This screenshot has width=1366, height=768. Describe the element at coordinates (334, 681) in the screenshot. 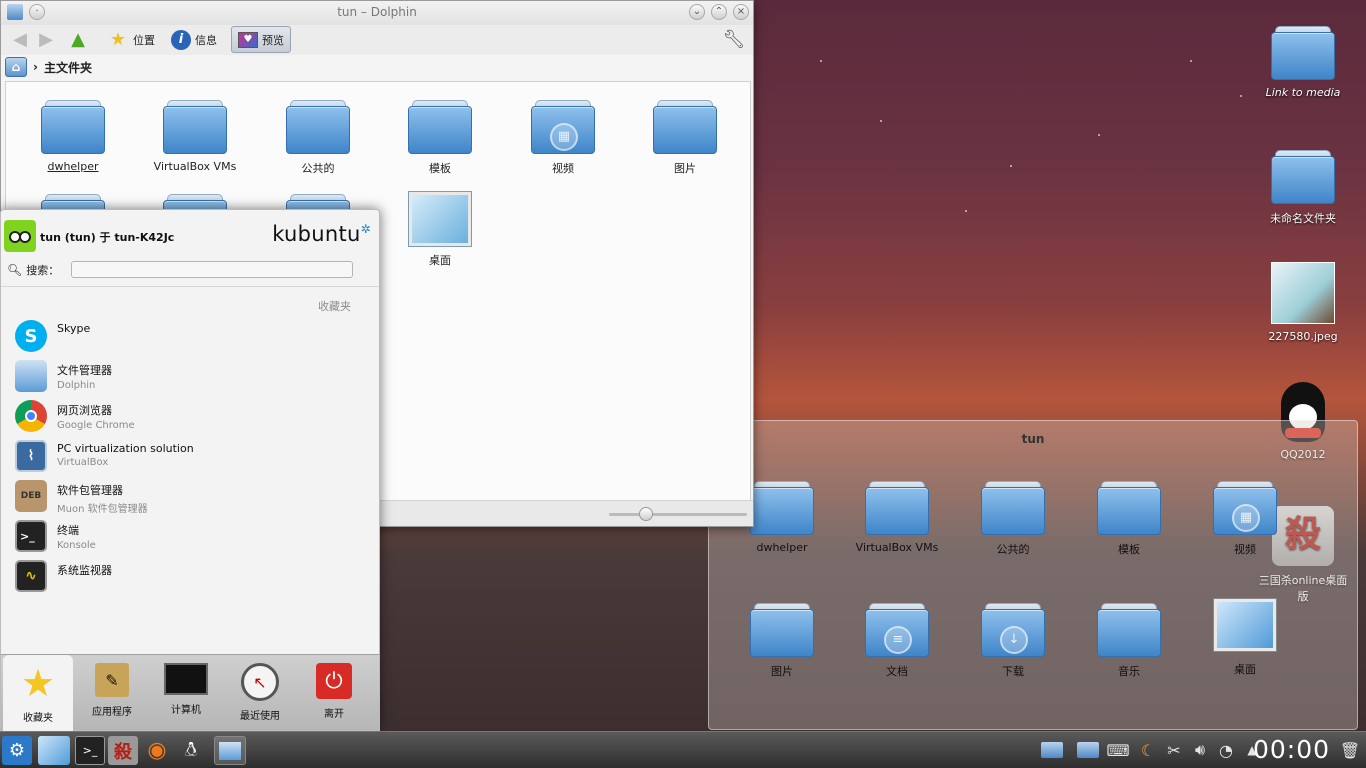

I see `power-icon: ⏻︎` at that location.